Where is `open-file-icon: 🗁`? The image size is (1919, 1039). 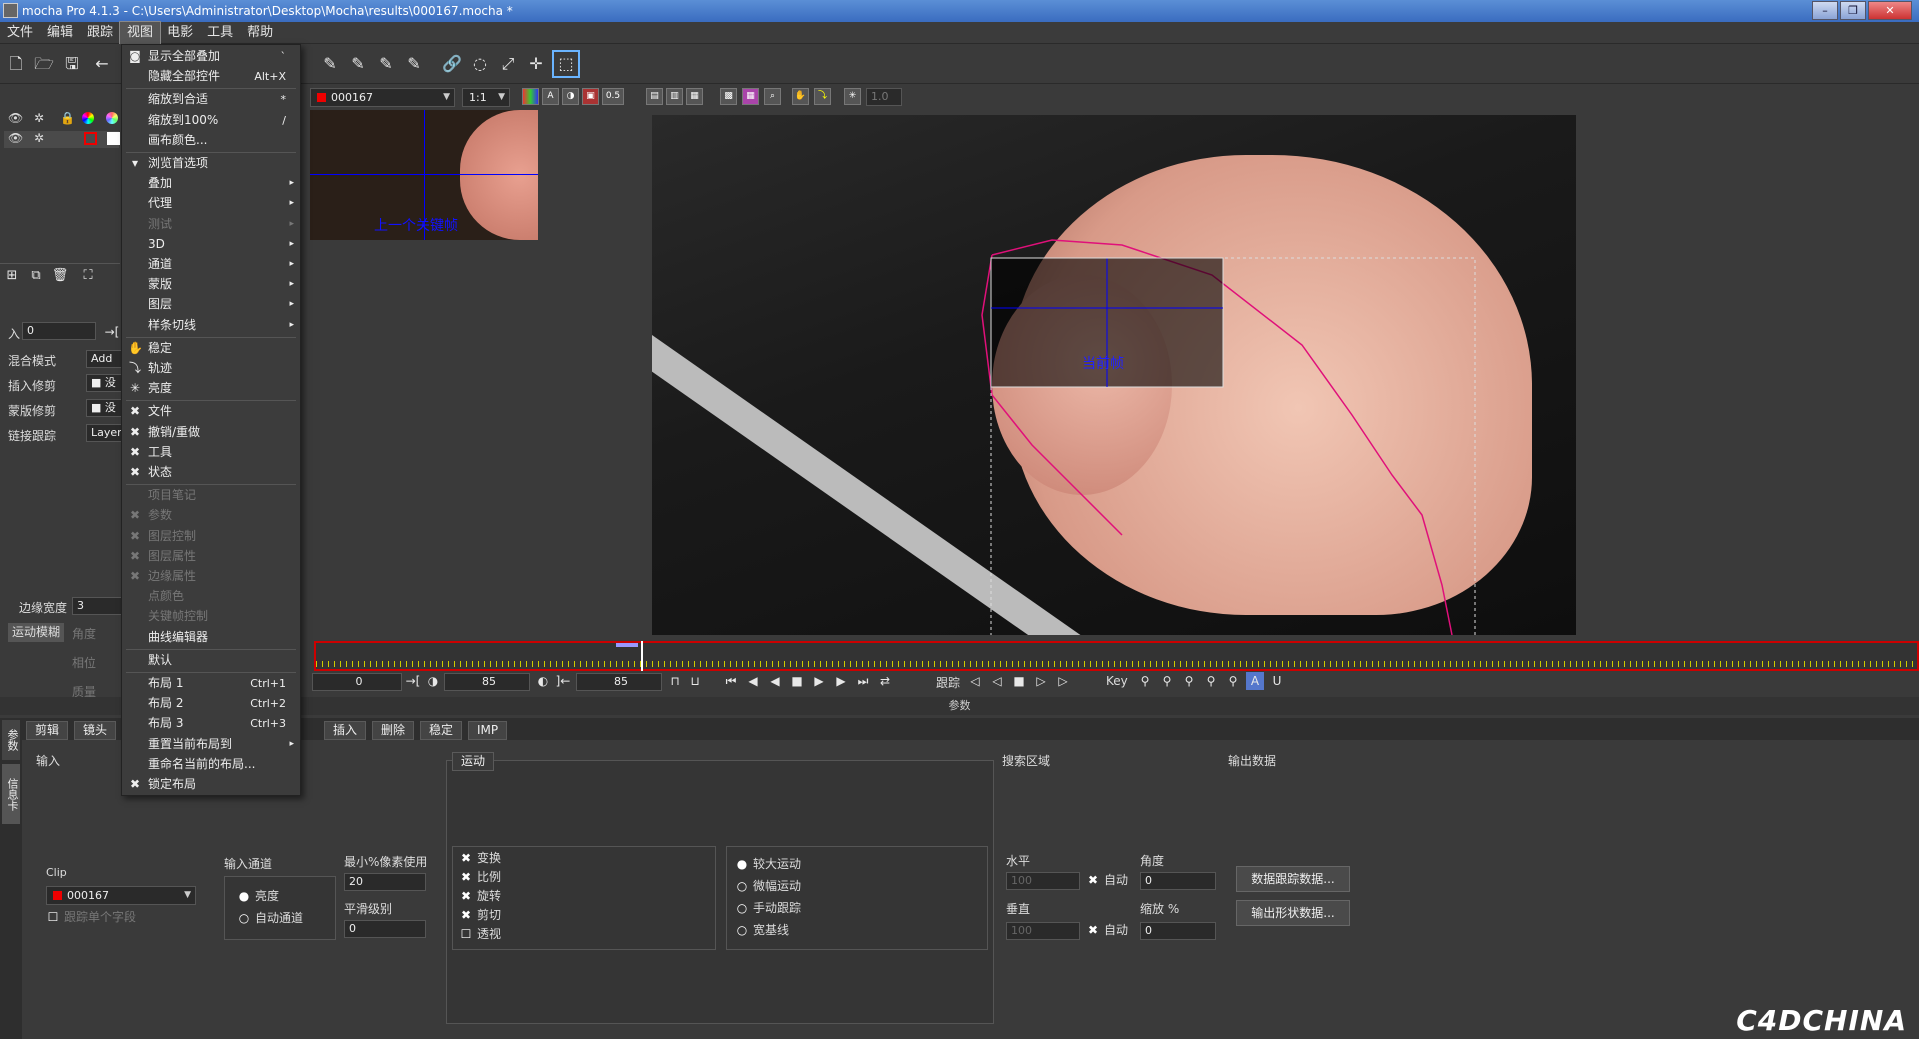 open-file-icon: 🗁 is located at coordinates (44, 64).